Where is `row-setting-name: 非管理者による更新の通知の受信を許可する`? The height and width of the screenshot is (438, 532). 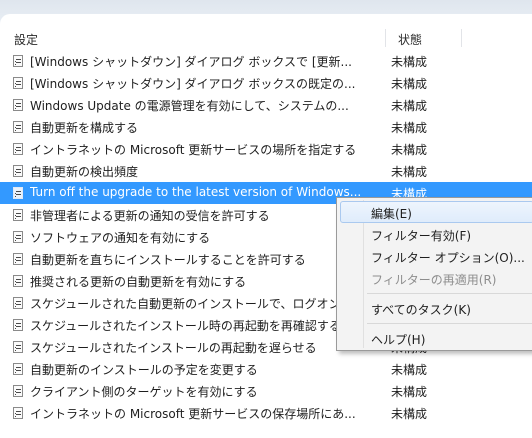 row-setting-name: 非管理者による更新の通知の受信を許可する is located at coordinates (150, 216).